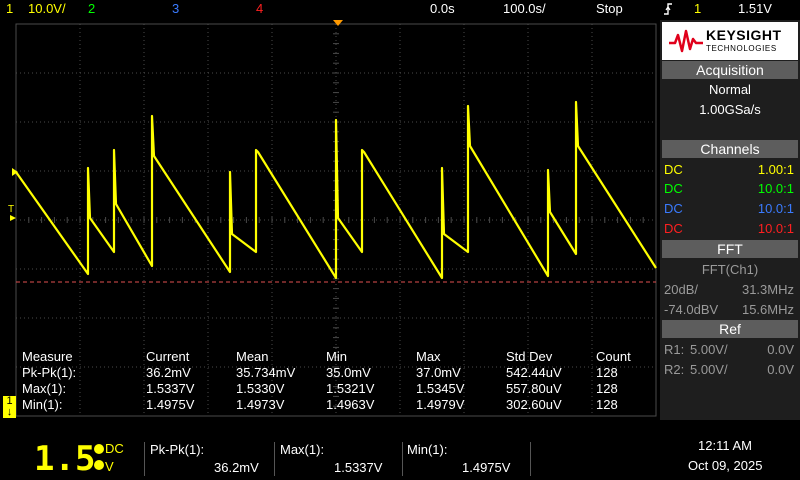  What do you see at coordinates (697, 9) in the screenshot?
I see `trigger-channel: 1` at bounding box center [697, 9].